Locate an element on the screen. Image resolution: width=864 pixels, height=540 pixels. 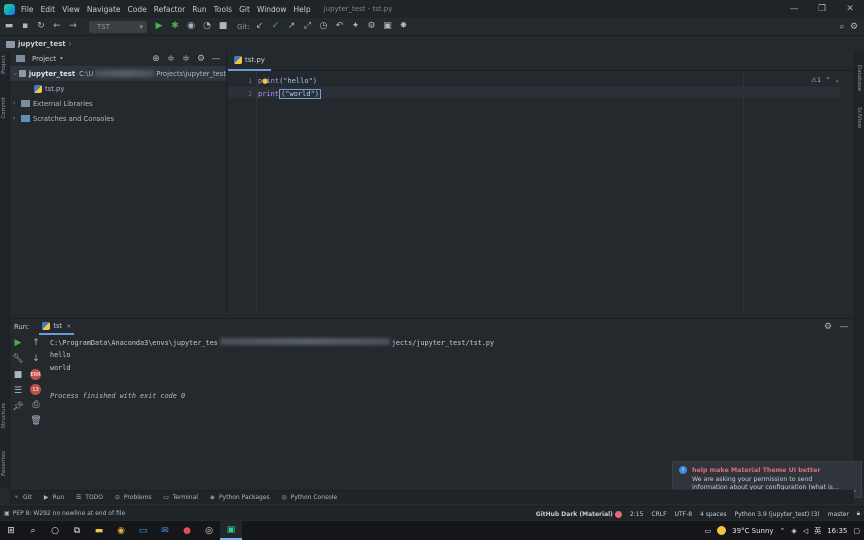
menu-git: Git is located at coordinates (244, 9).